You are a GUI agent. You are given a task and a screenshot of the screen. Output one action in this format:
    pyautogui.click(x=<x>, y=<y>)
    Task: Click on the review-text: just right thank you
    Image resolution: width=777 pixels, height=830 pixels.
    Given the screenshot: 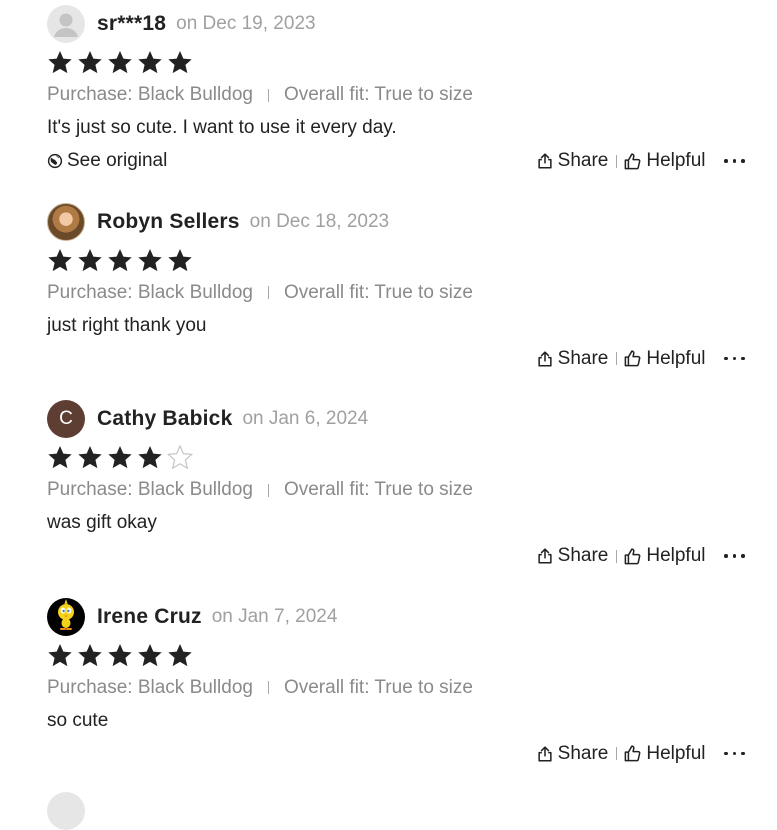 What is the action you would take?
    pyautogui.click(x=127, y=325)
    